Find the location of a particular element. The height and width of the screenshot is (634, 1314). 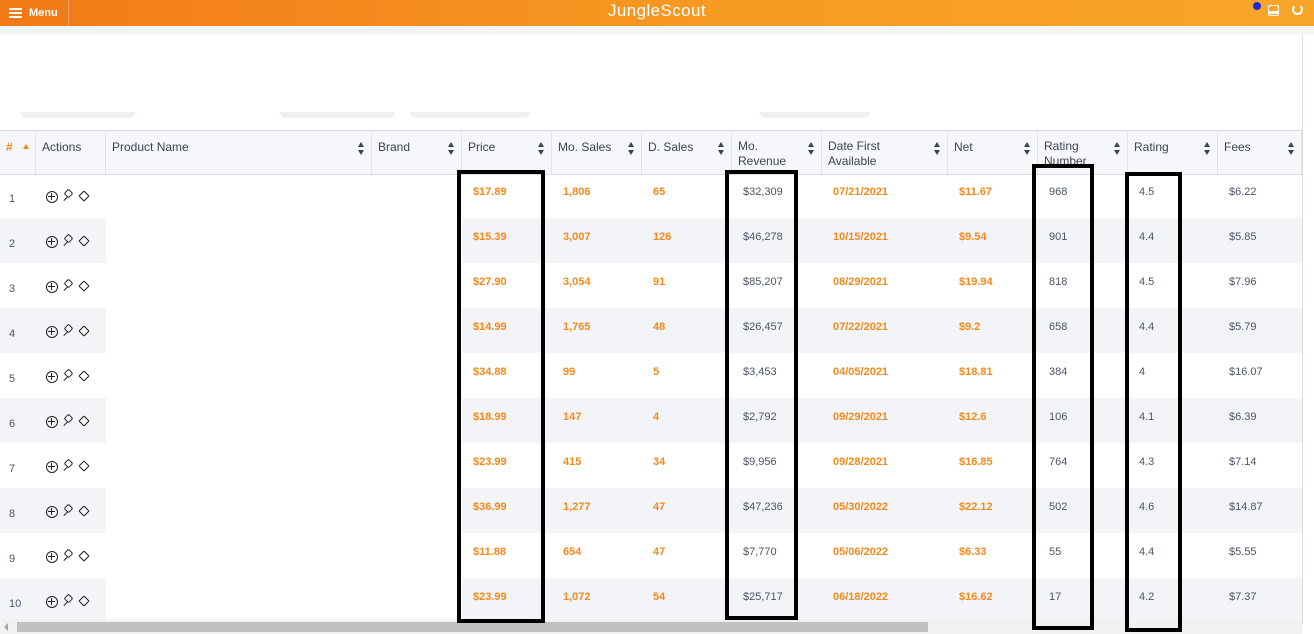

cell-date-first: 05/06/2022 is located at coordinates (861, 552).